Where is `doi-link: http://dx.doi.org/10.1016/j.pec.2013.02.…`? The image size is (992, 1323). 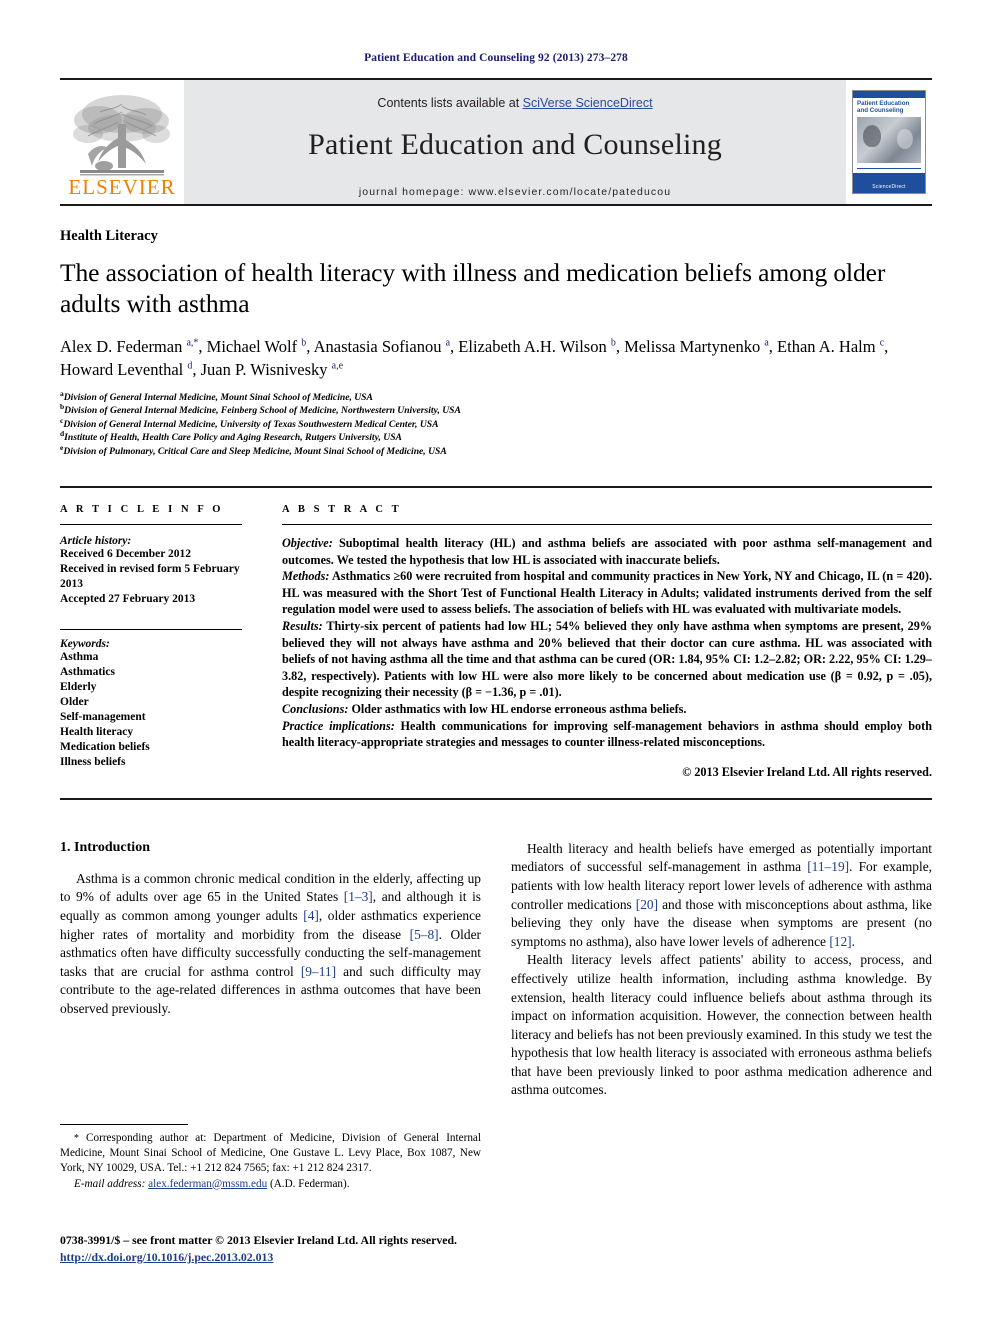
doi-link: http://dx.doi.org/10.1016/j.pec.2013.02.… is located at coordinates (166, 1257).